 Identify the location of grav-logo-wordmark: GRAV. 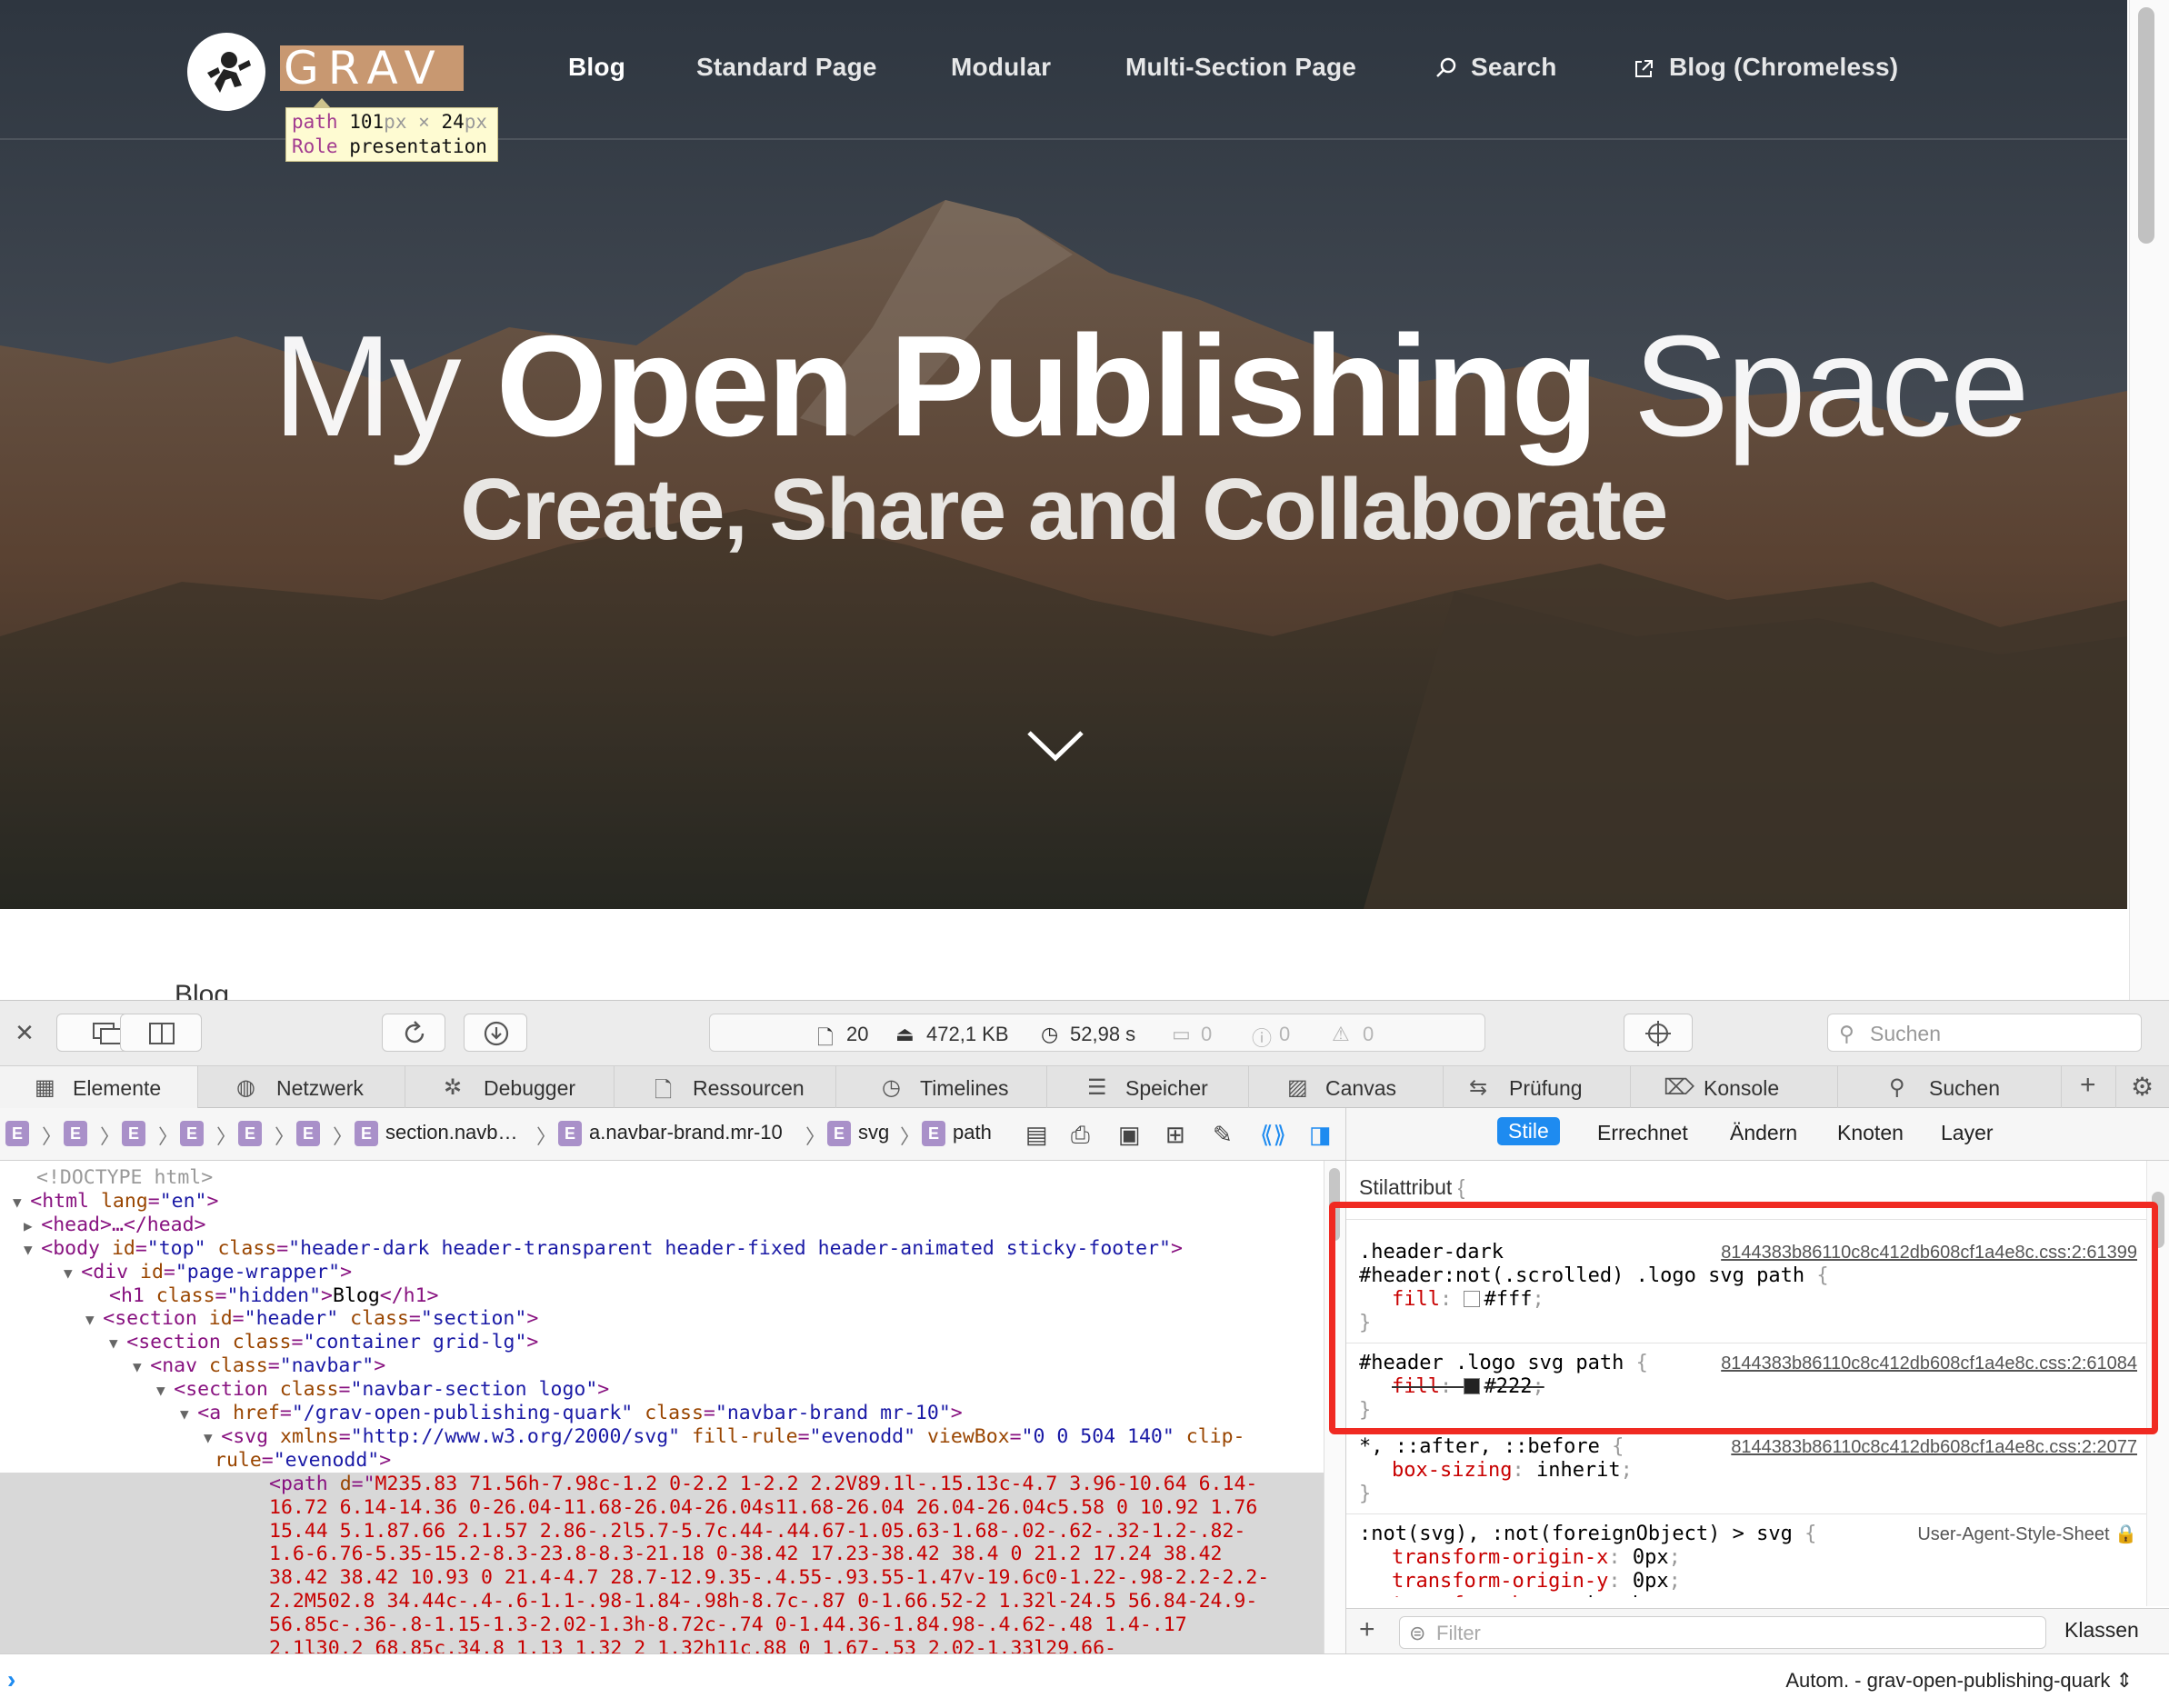
(372, 68).